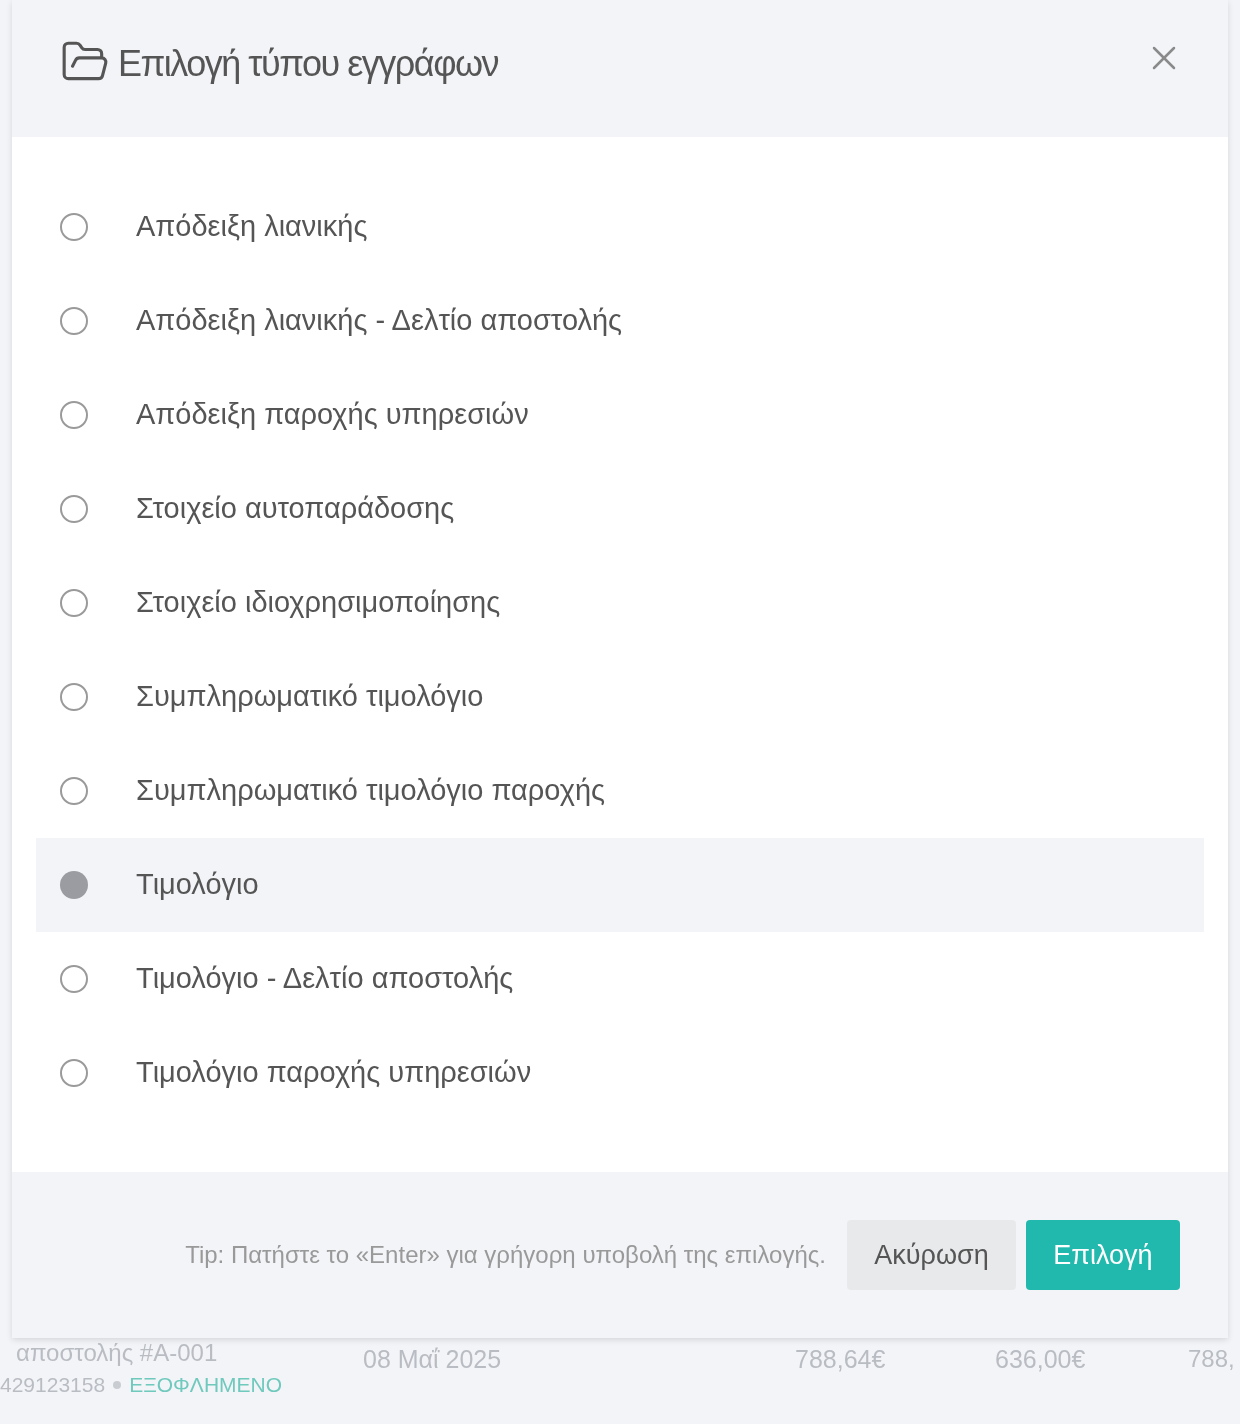 The height and width of the screenshot is (1424, 1240). I want to click on document-type-option: Απόδειξη λιανικής, so click(620, 227).